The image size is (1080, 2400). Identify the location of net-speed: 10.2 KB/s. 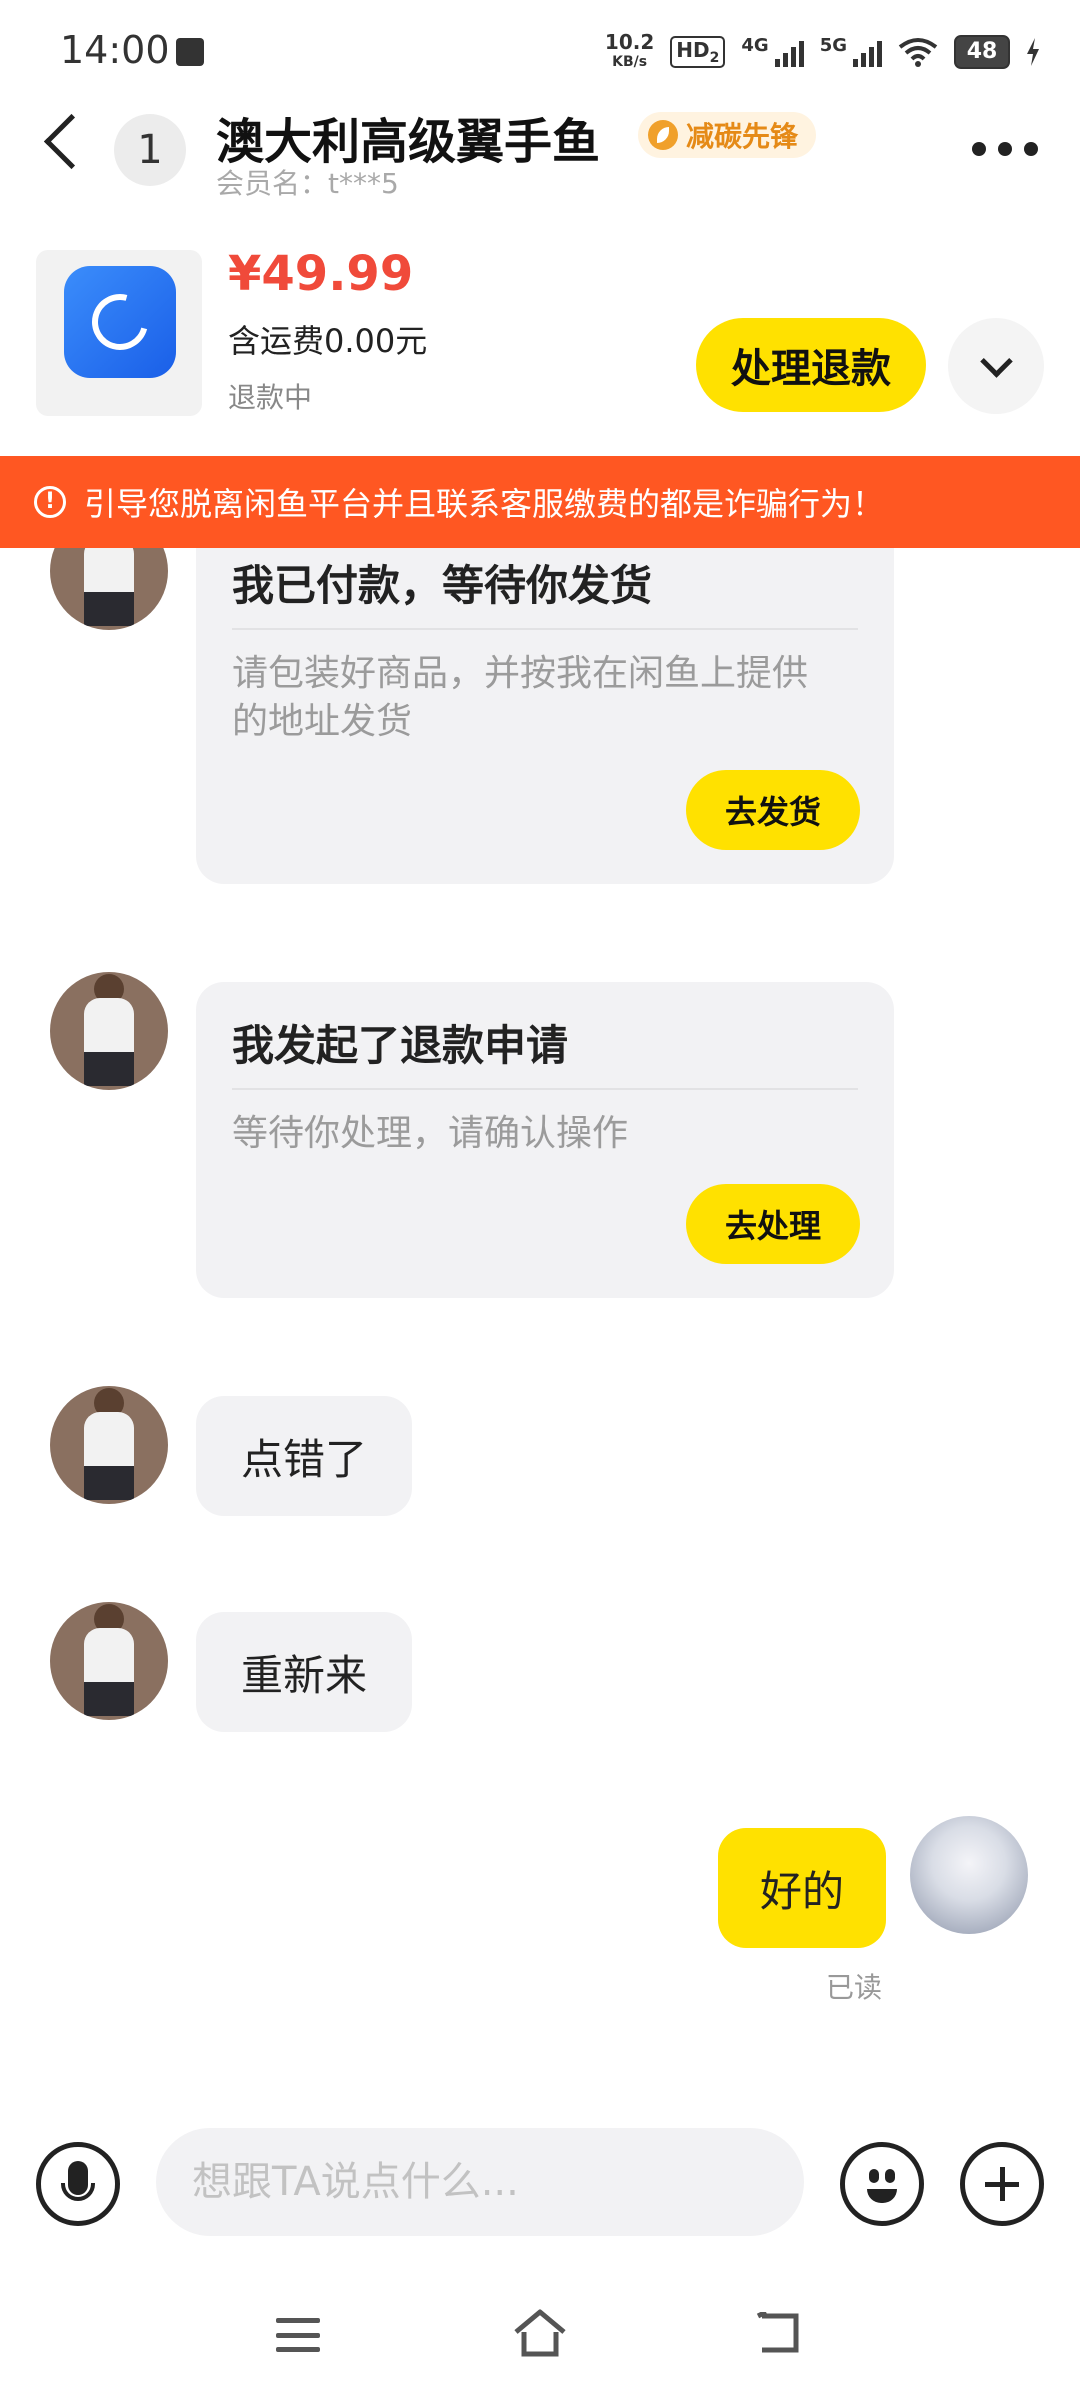
(629, 52).